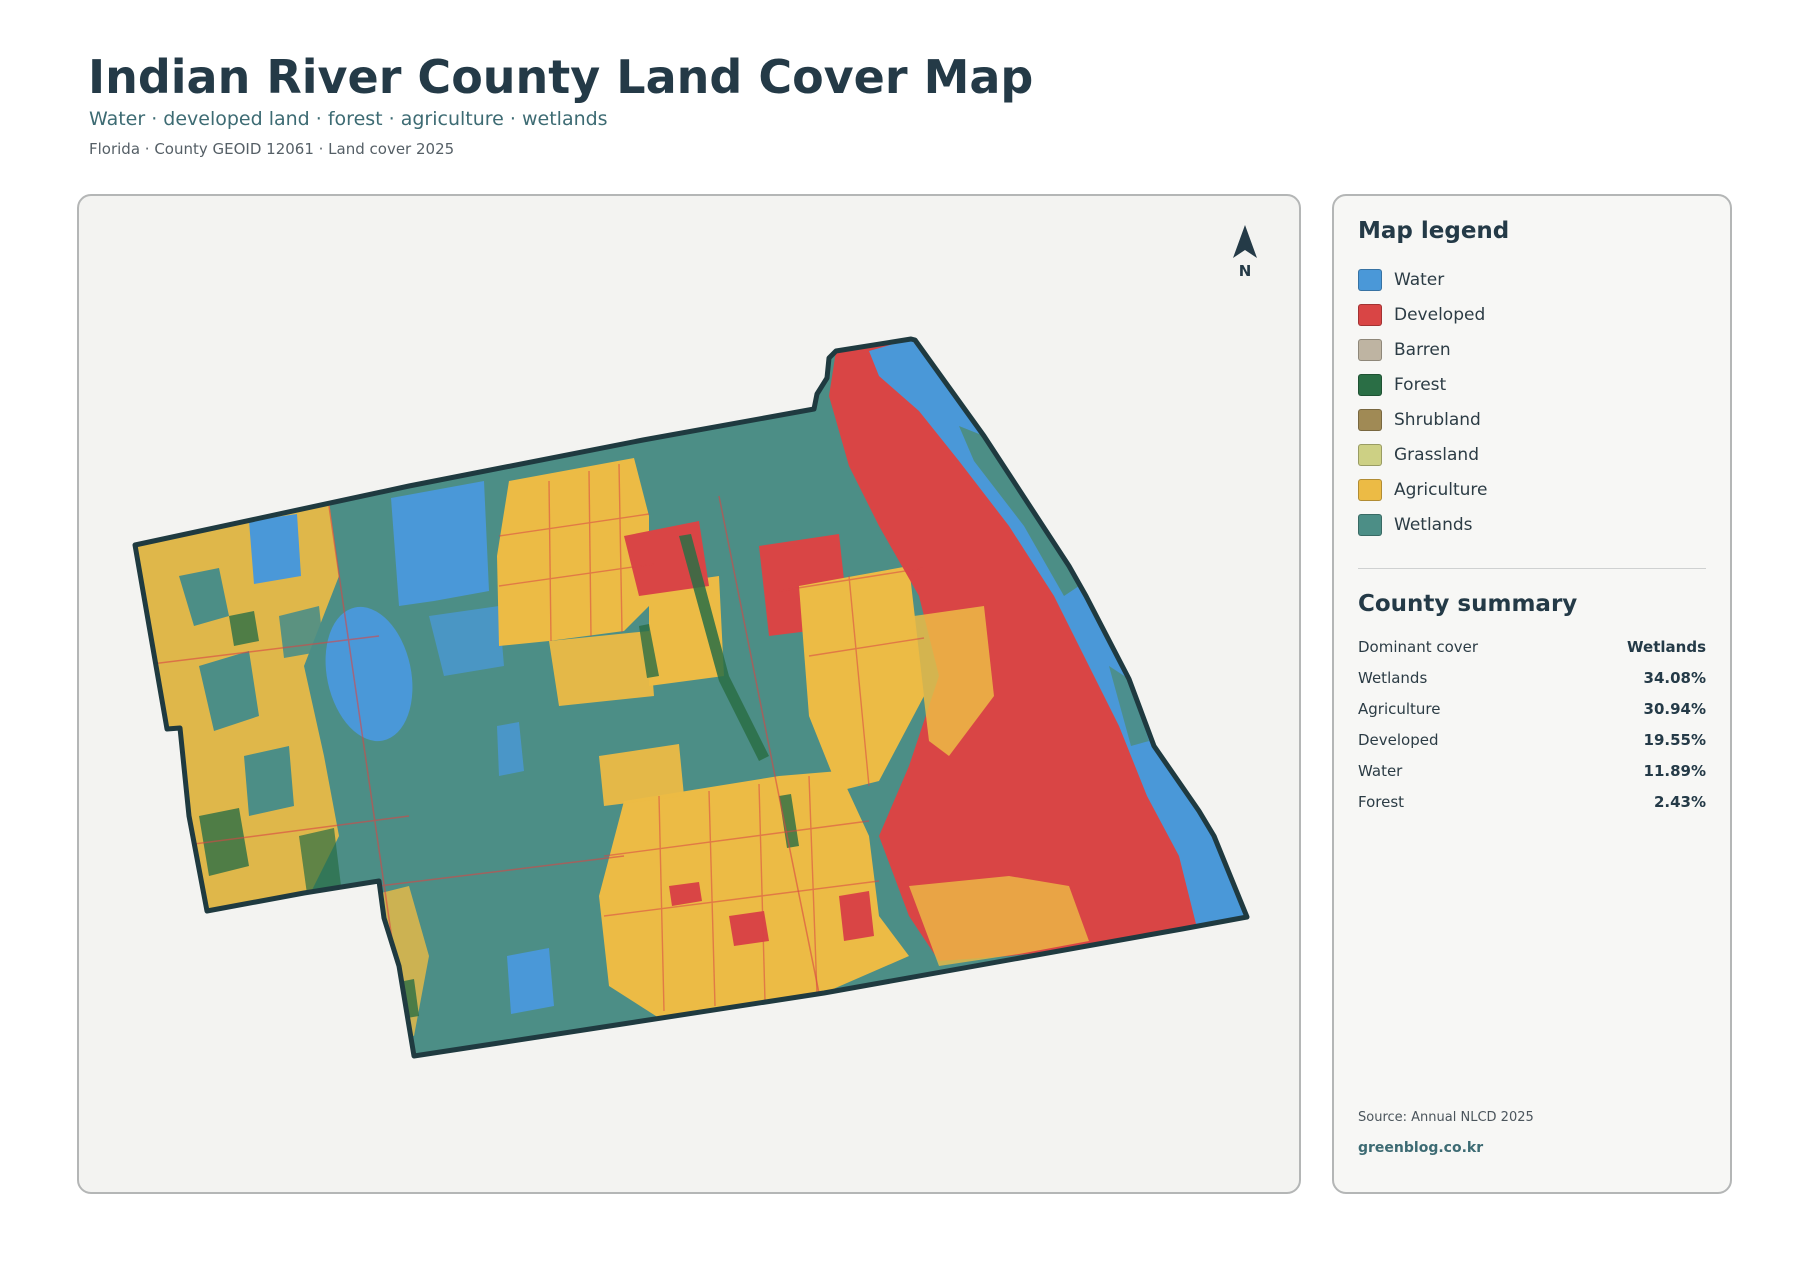  What do you see at coordinates (1532, 349) in the screenshot?
I see `legend-item-barren: Barren` at bounding box center [1532, 349].